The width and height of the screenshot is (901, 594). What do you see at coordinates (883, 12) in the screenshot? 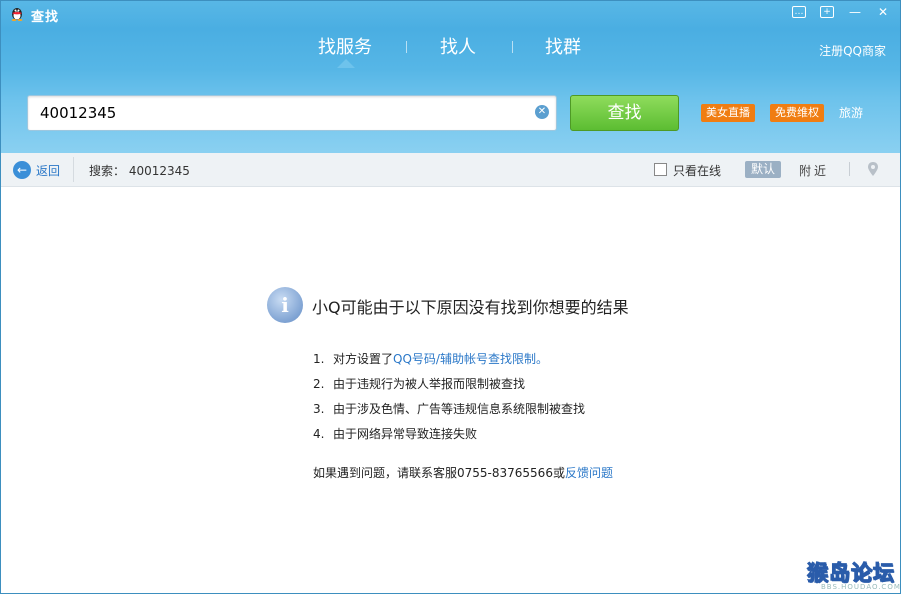
I see `close-icon: ✕` at bounding box center [883, 12].